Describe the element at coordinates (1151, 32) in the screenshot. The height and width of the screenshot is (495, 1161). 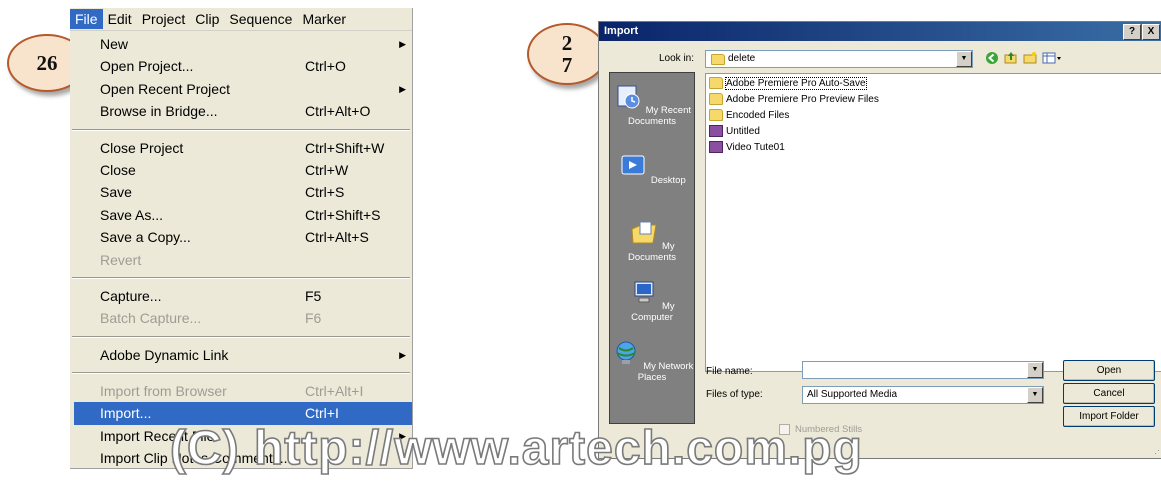
I see `close-button: X` at that location.